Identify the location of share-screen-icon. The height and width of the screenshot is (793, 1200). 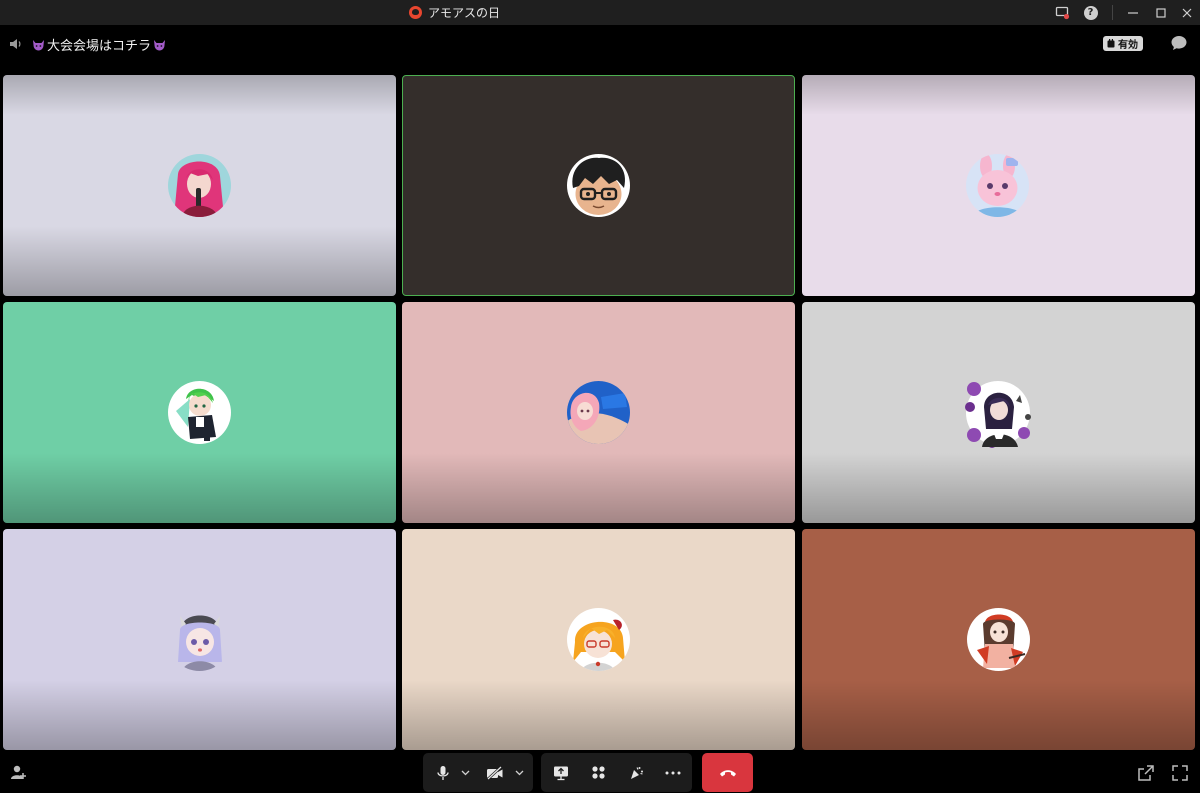
(561, 773).